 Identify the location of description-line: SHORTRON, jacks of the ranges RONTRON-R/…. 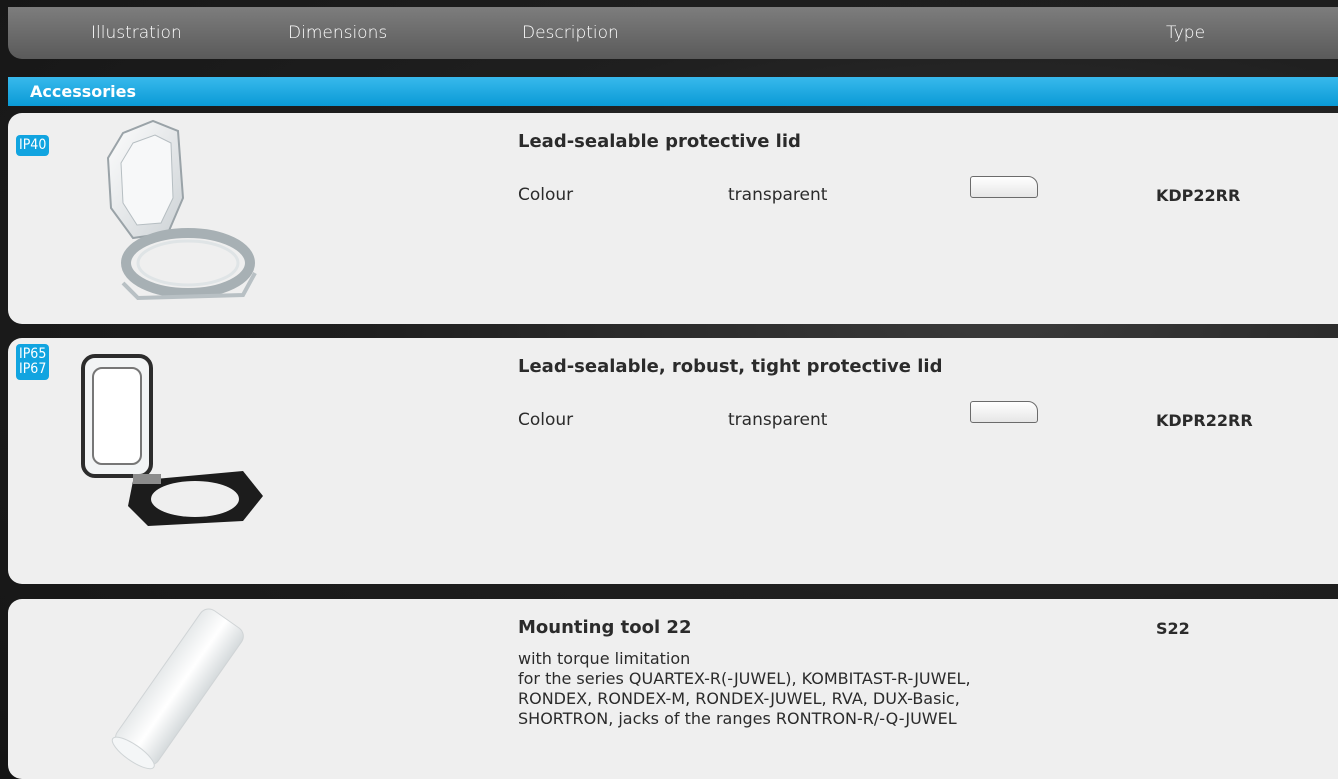
(737, 718).